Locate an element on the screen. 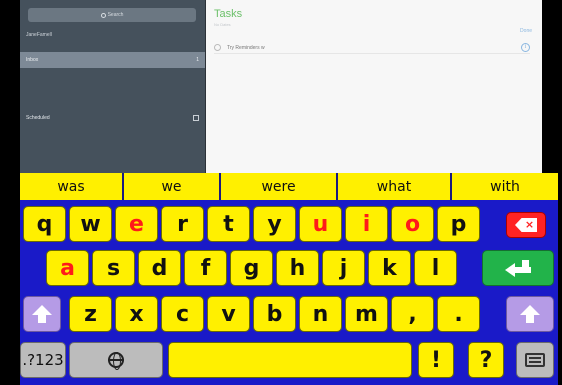  sidebar-item-scheduled: Scheduled is located at coordinates (112, 118).